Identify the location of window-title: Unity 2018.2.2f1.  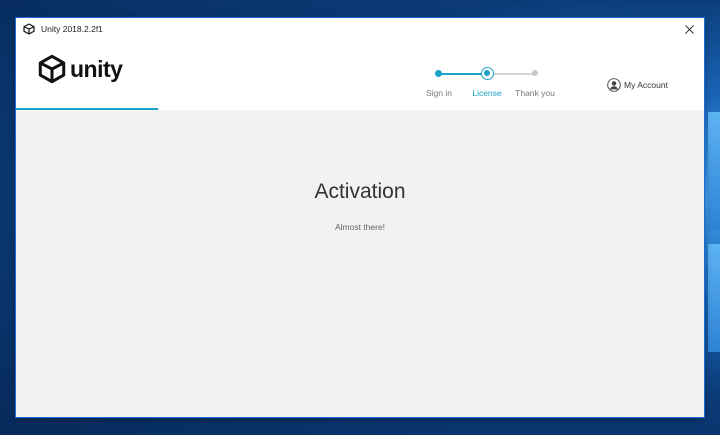
(72, 29).